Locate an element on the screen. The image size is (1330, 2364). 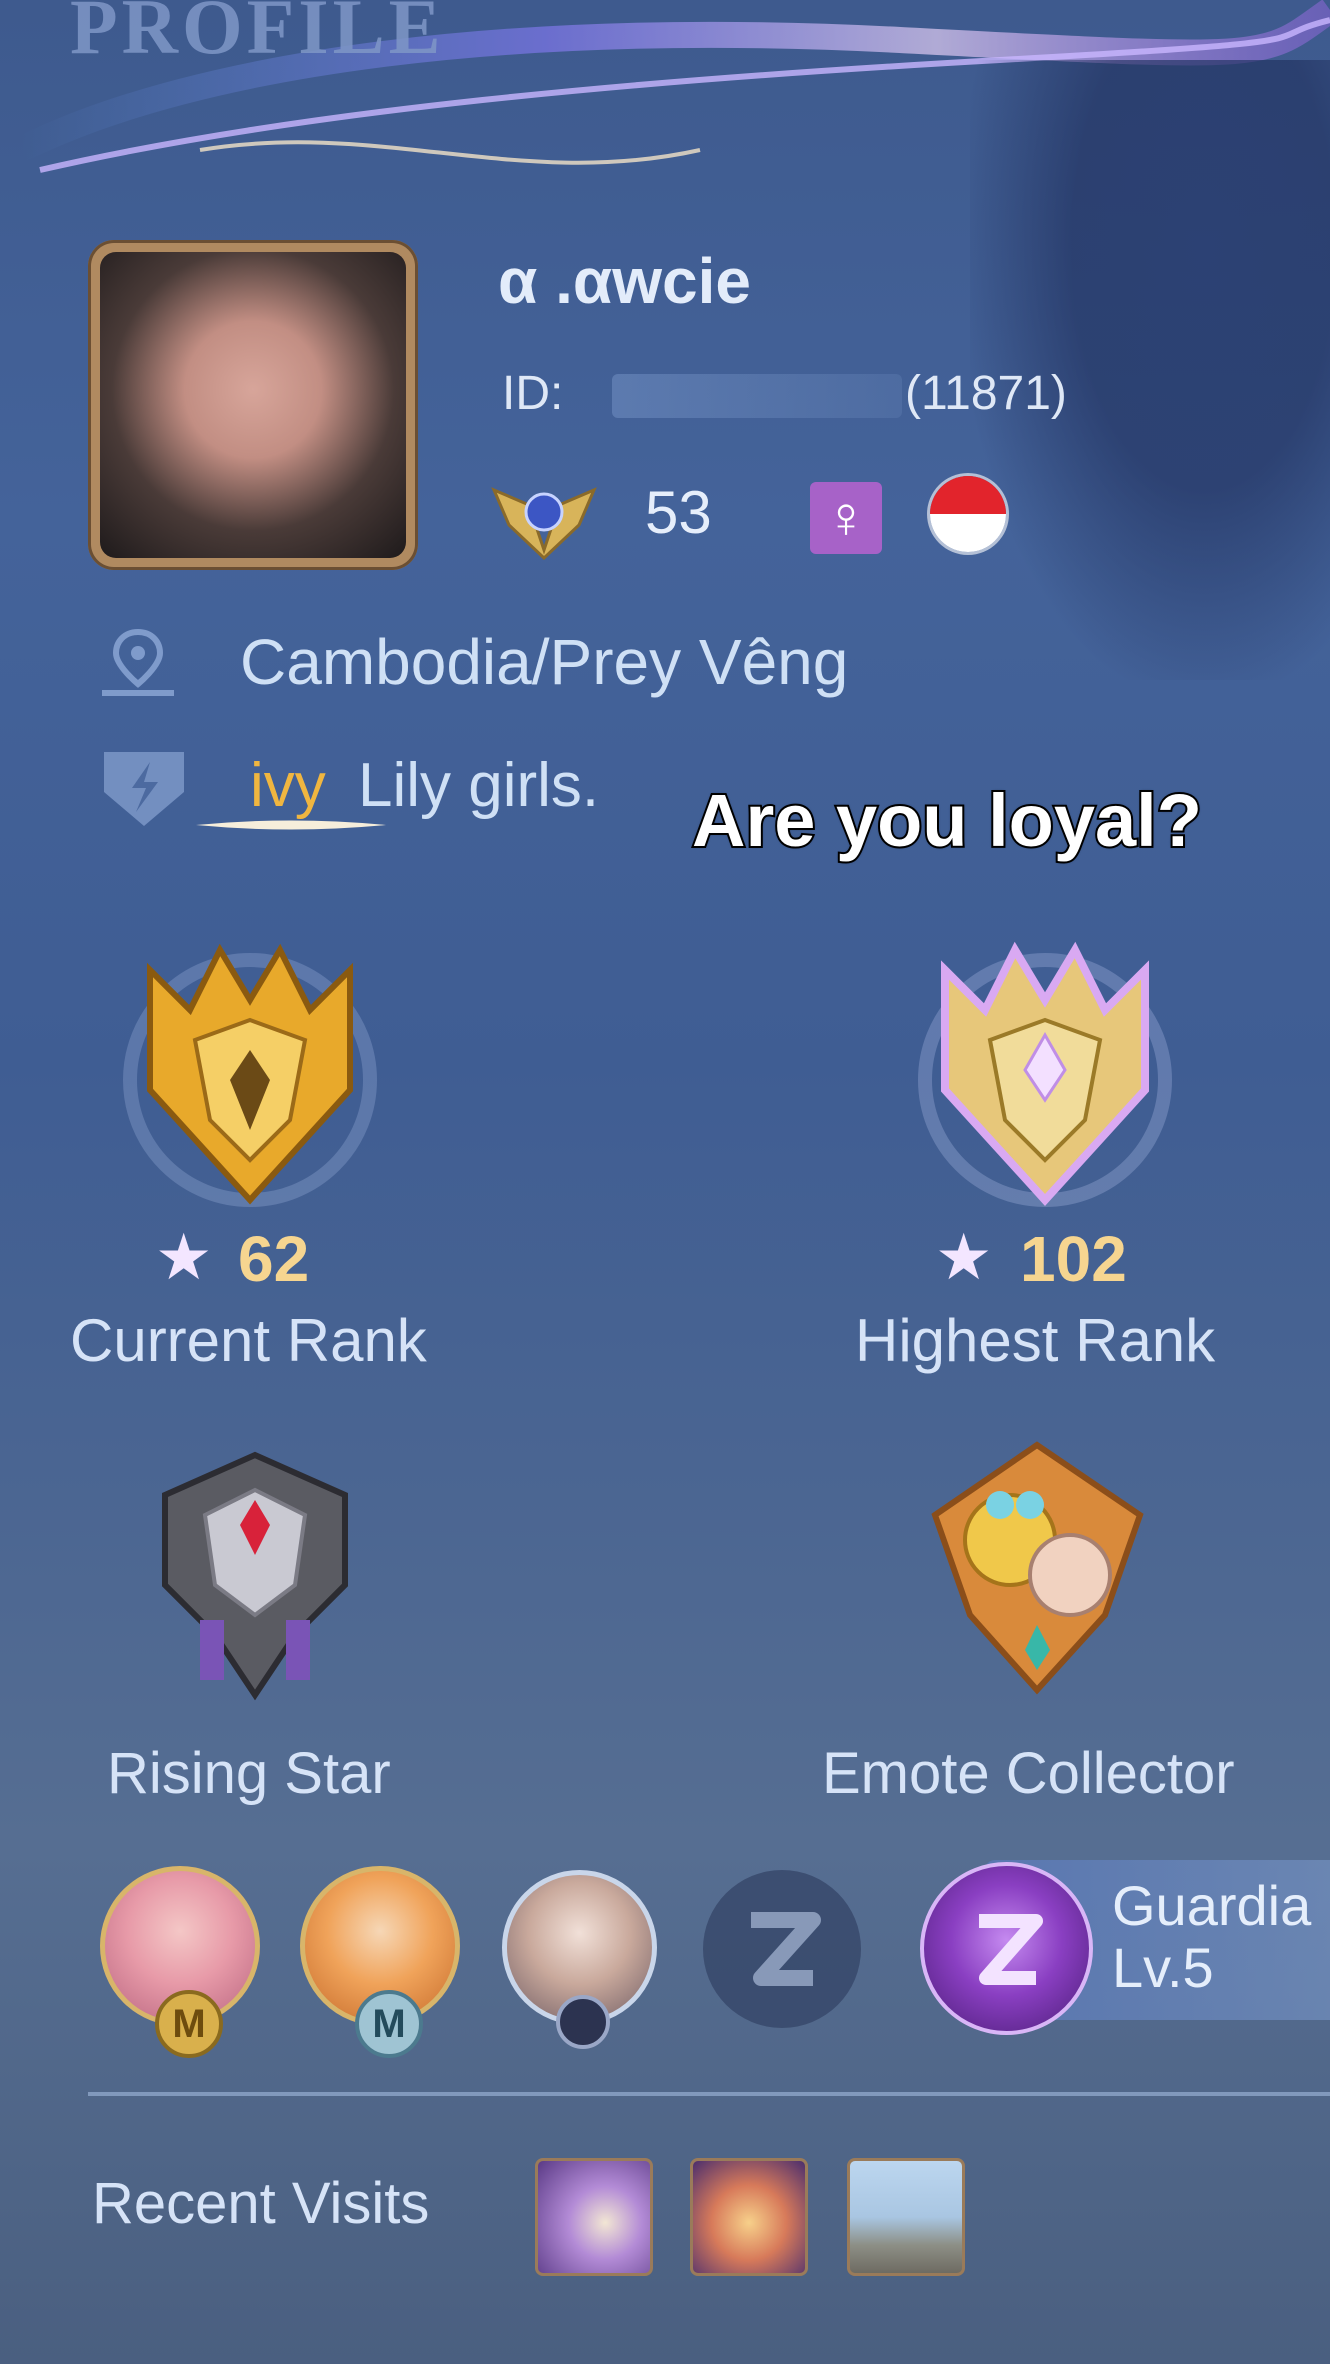
page-title: PROFILE is located at coordinates (257, 35).